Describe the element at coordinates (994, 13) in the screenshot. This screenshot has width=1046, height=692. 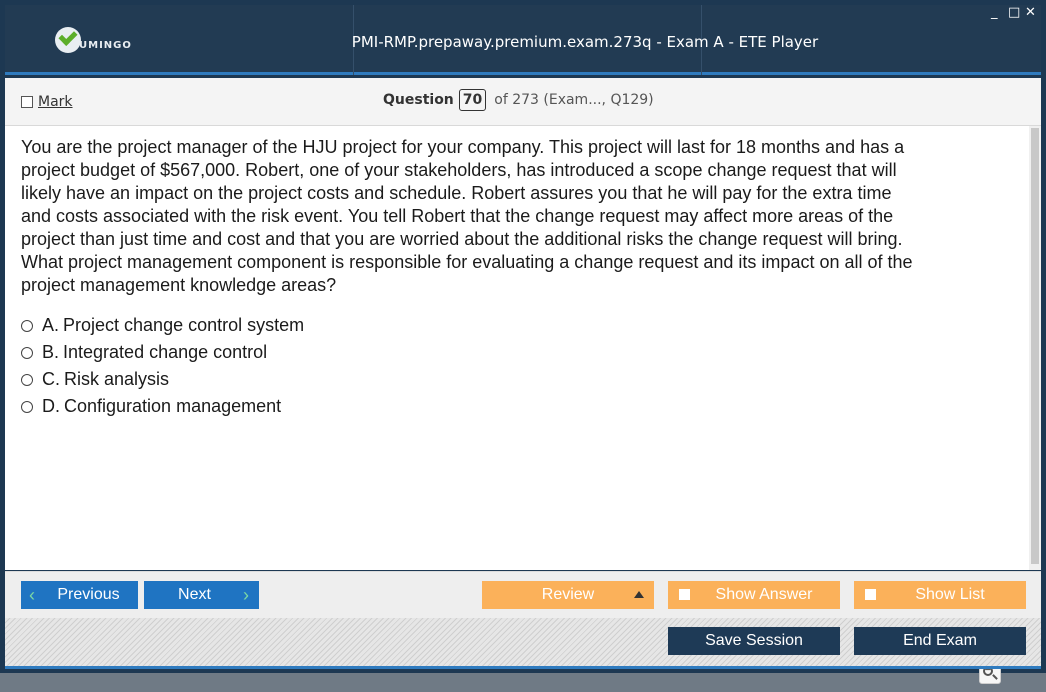
I see `minimize-button: _` at that location.